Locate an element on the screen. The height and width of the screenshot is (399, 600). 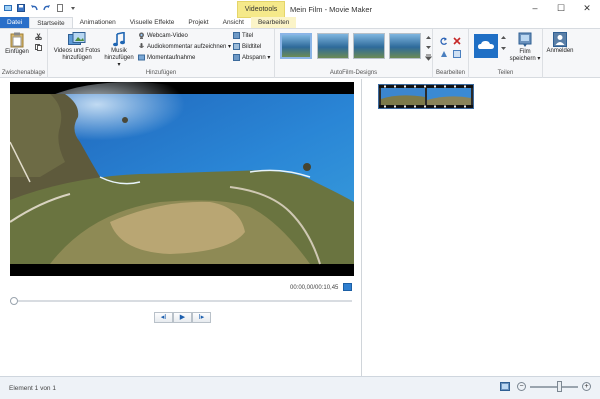
play-button: ▶ is located at coordinates (182, 317).